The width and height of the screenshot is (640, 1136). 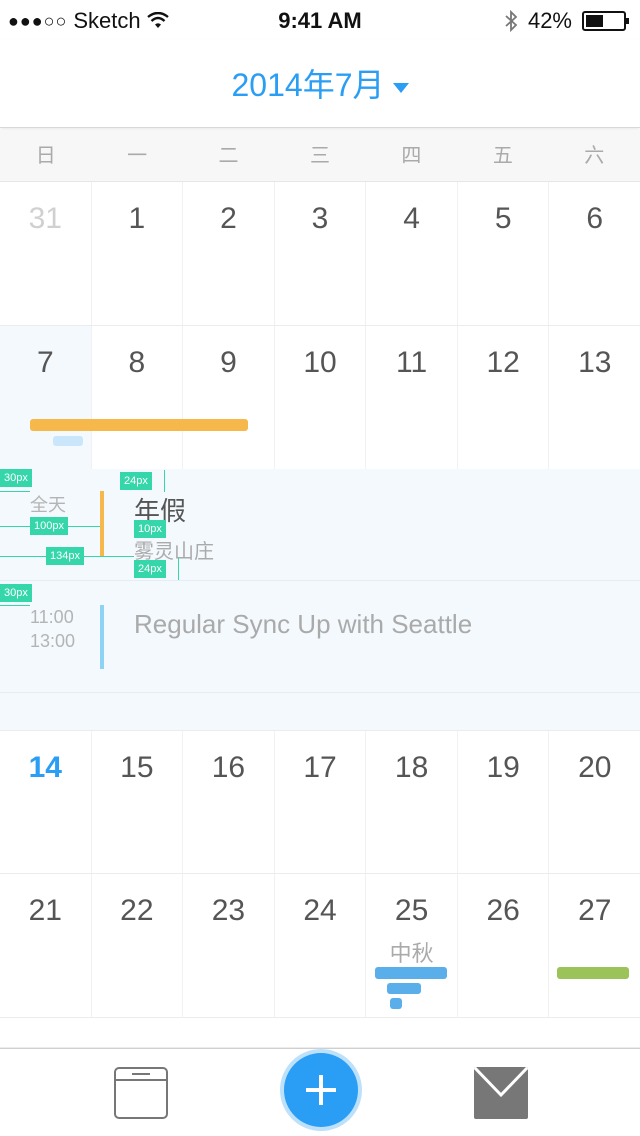 I want to click on calendar-header: 2014年7月, so click(x=320, y=84).